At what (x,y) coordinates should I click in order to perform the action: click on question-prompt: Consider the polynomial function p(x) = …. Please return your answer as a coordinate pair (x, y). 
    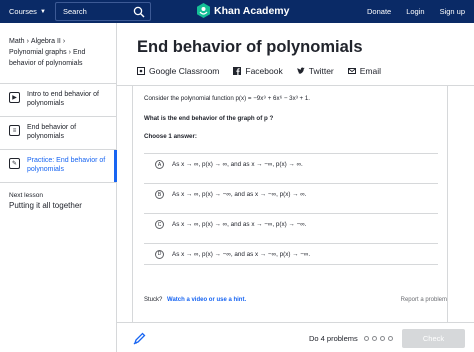
    Looking at the image, I should click on (227, 98).